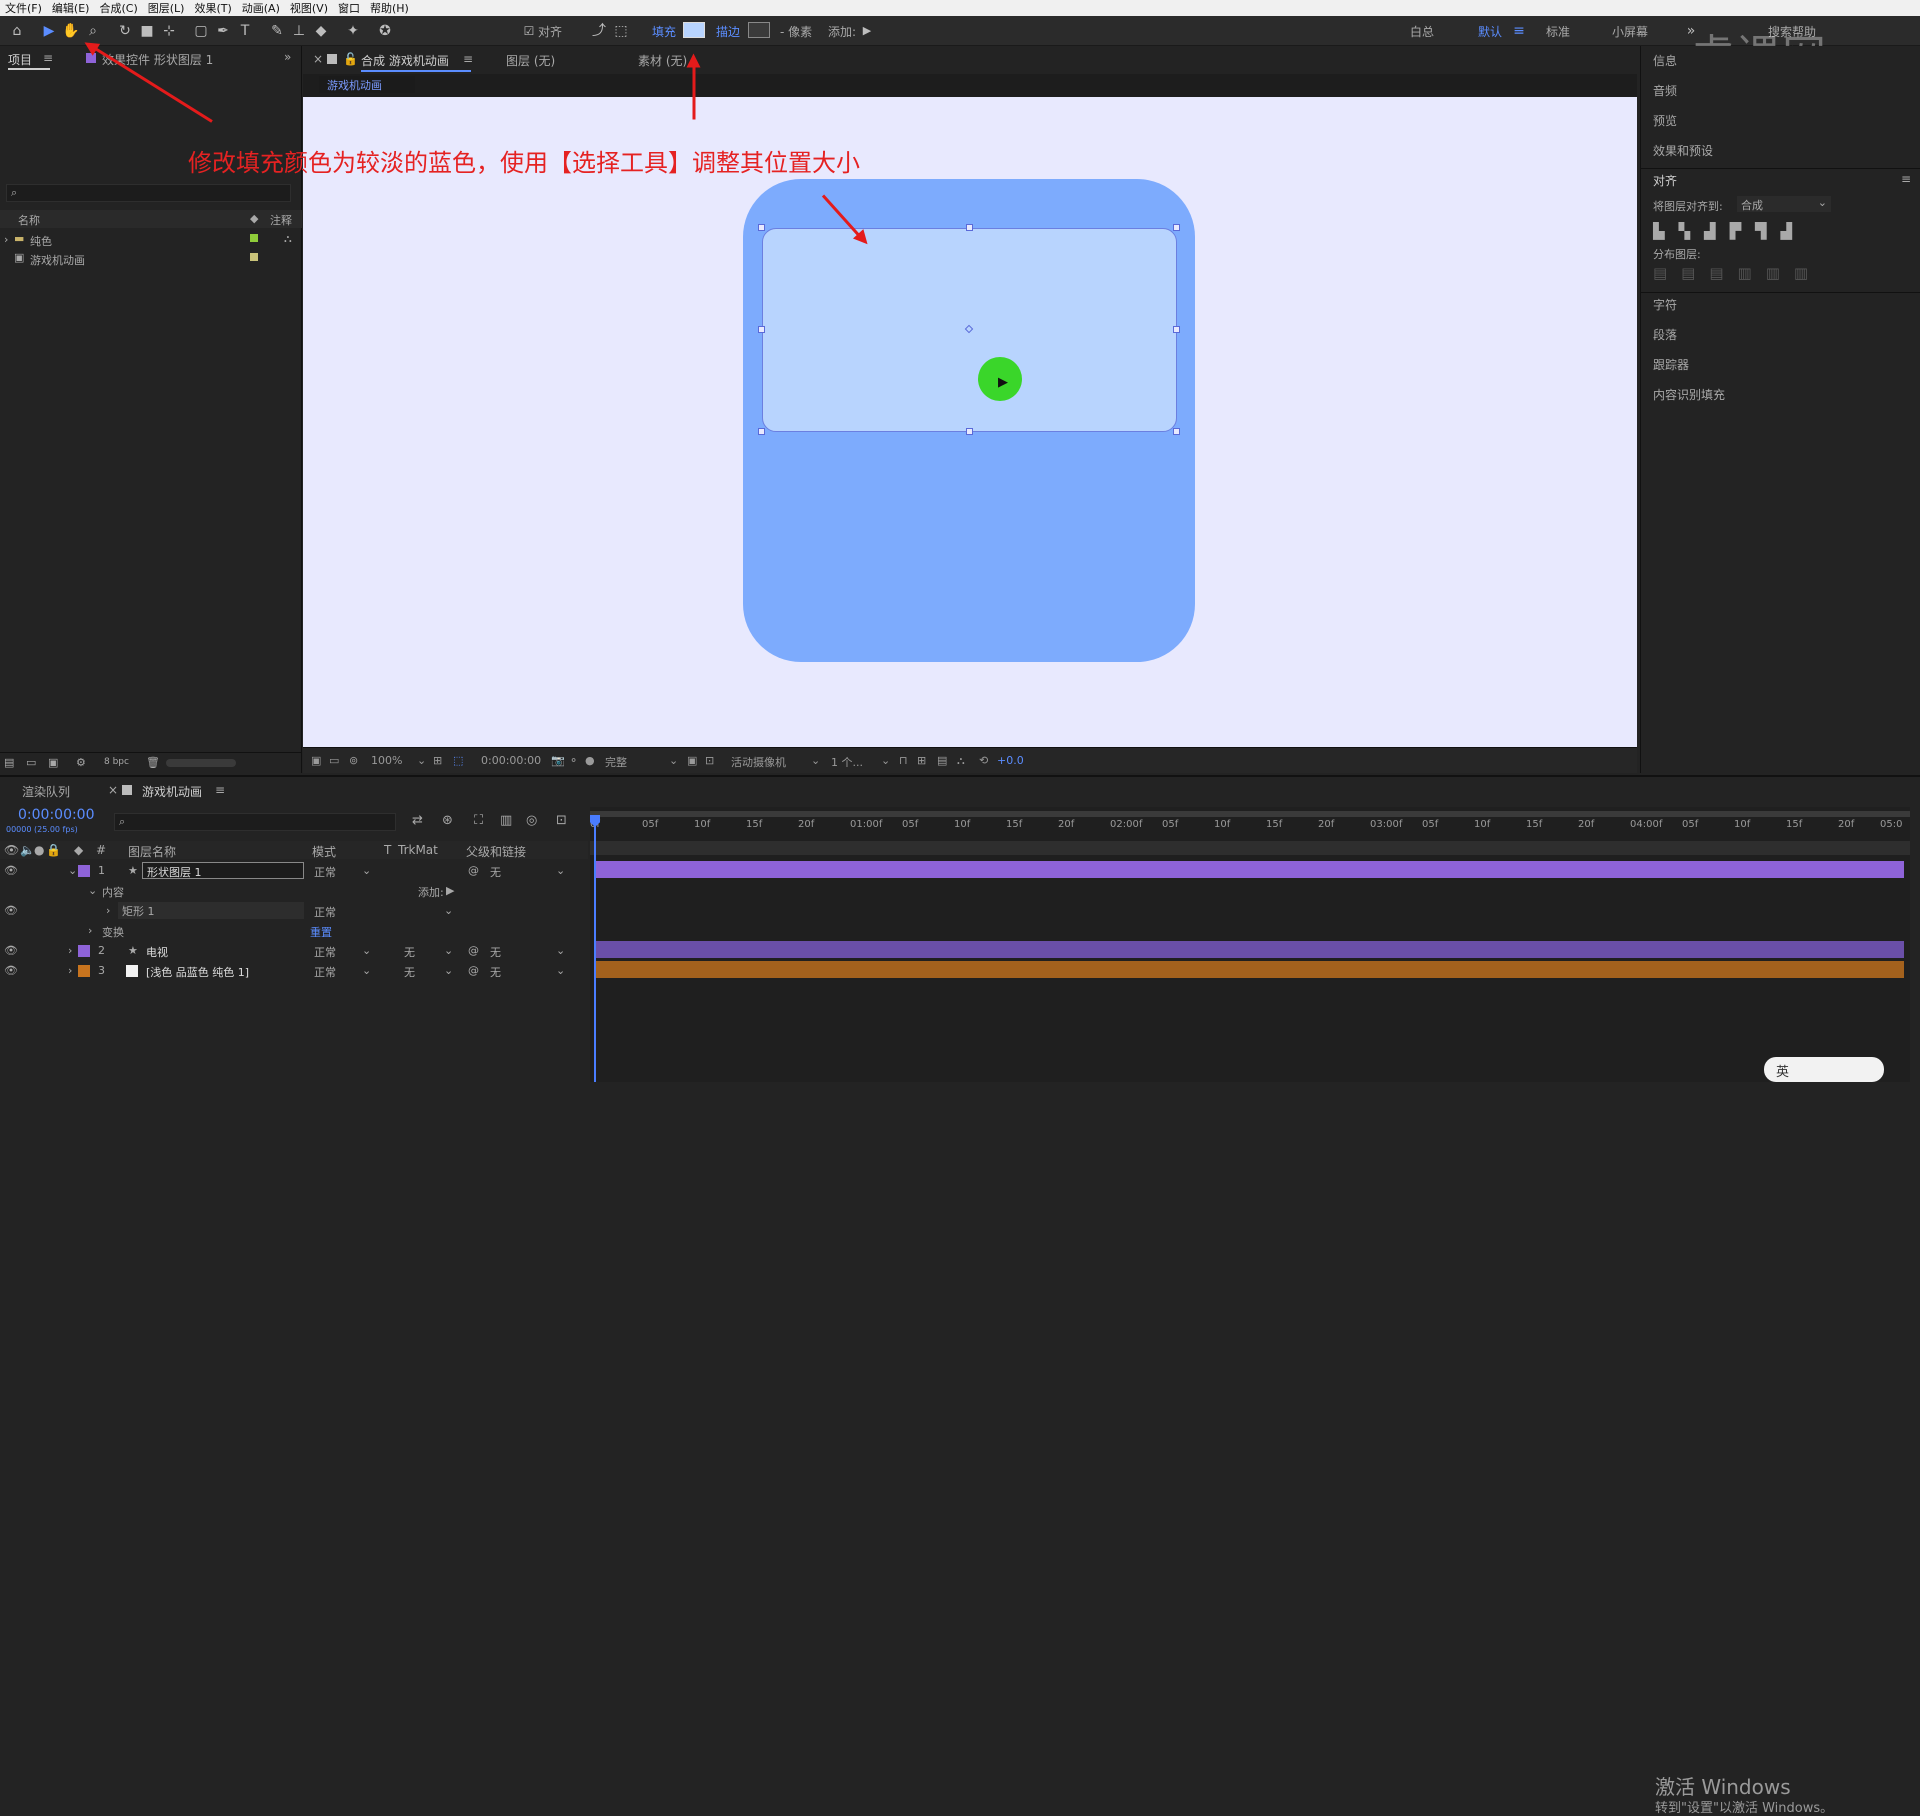 This screenshot has width=1920, height=1816. I want to click on rectangle-blend-mode: 正常, so click(325, 912).